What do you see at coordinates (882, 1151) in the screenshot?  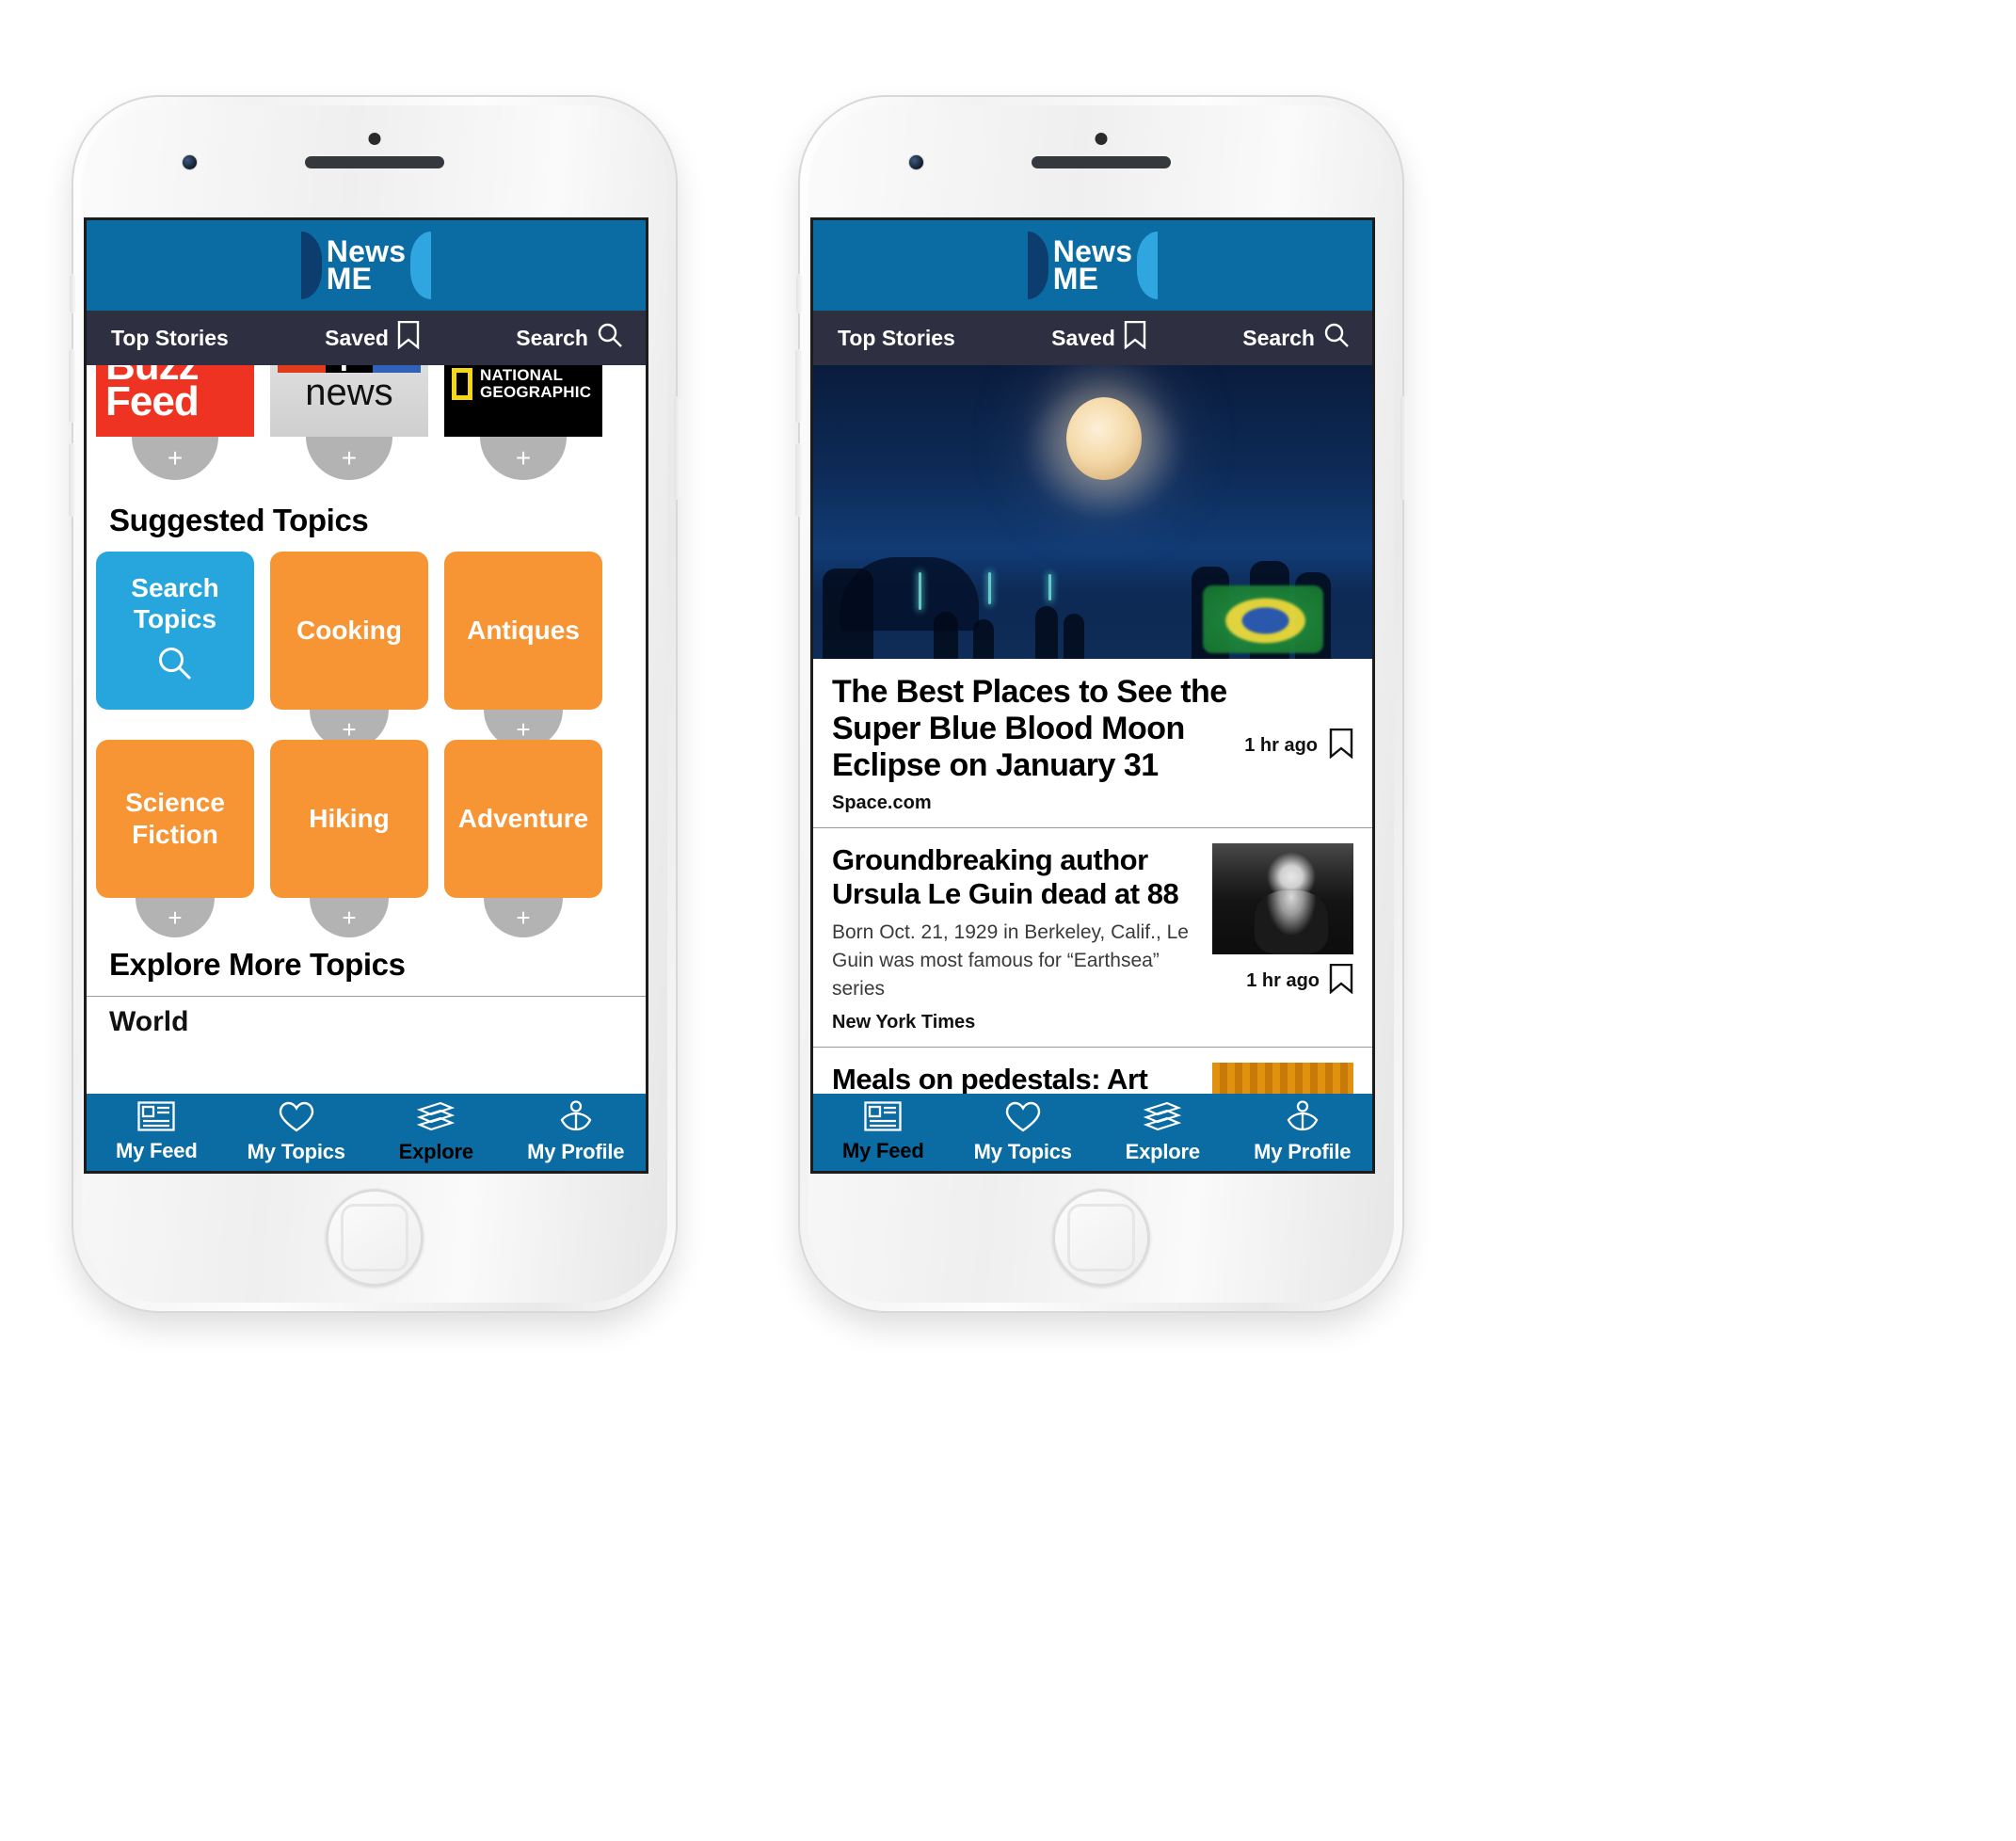 I see `tab-label: My Feed` at bounding box center [882, 1151].